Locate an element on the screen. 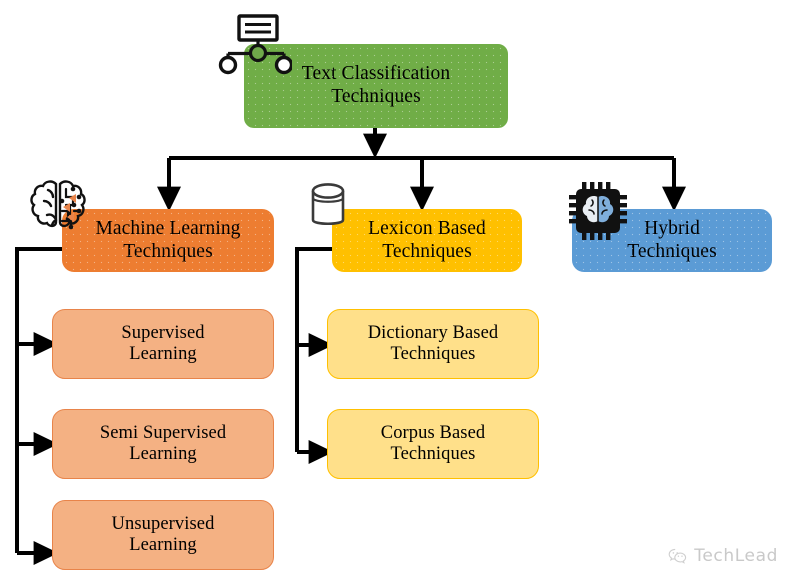  node-label: Unsupervised Learning is located at coordinates (163, 535).